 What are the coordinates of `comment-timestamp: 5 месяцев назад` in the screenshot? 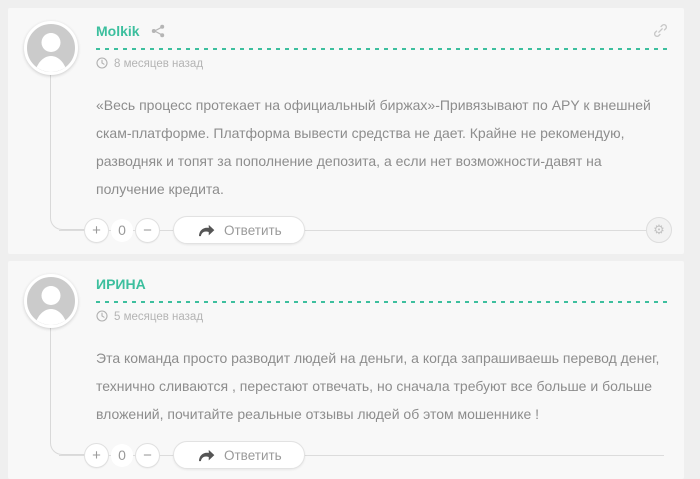 It's located at (159, 317).